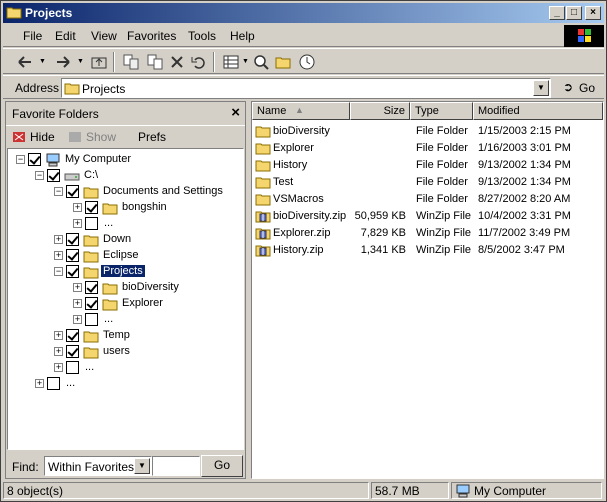 The height and width of the screenshot is (502, 607). What do you see at coordinates (149, 256) in the screenshot?
I see `tree-node: + Eclipse` at bounding box center [149, 256].